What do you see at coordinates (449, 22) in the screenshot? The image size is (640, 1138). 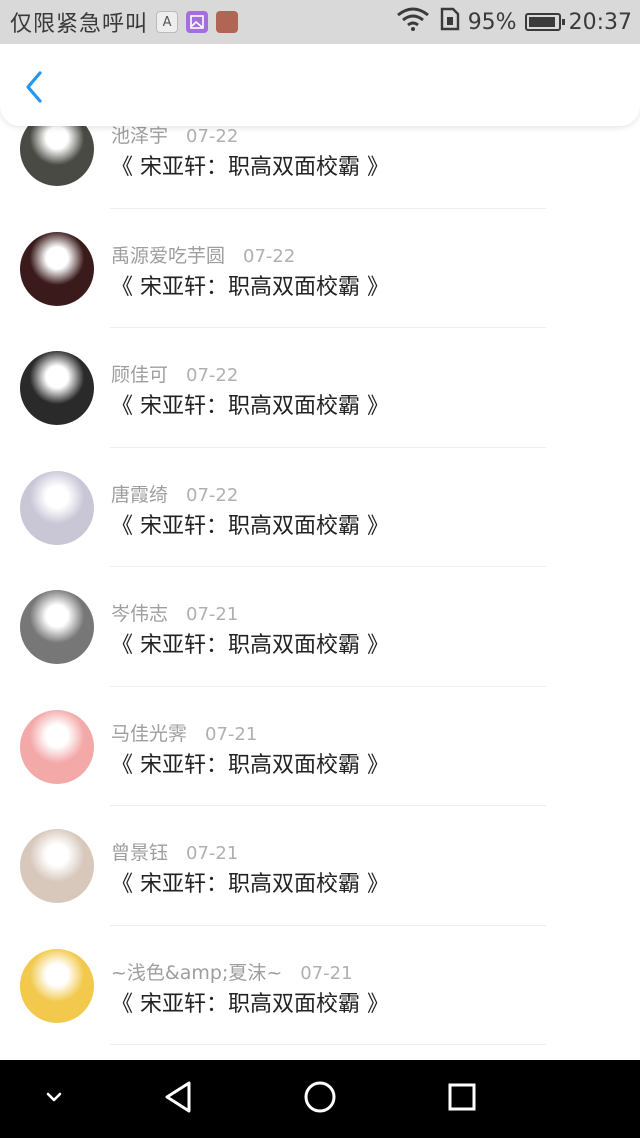 I see `sim-icon` at bounding box center [449, 22].